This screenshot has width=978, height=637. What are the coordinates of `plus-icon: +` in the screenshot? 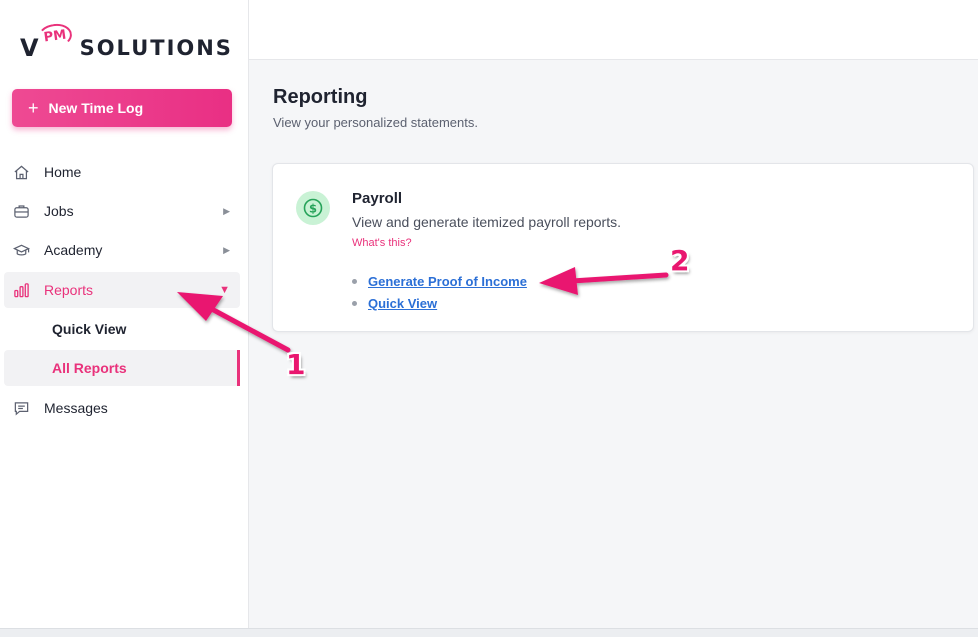 It's located at (33, 108).